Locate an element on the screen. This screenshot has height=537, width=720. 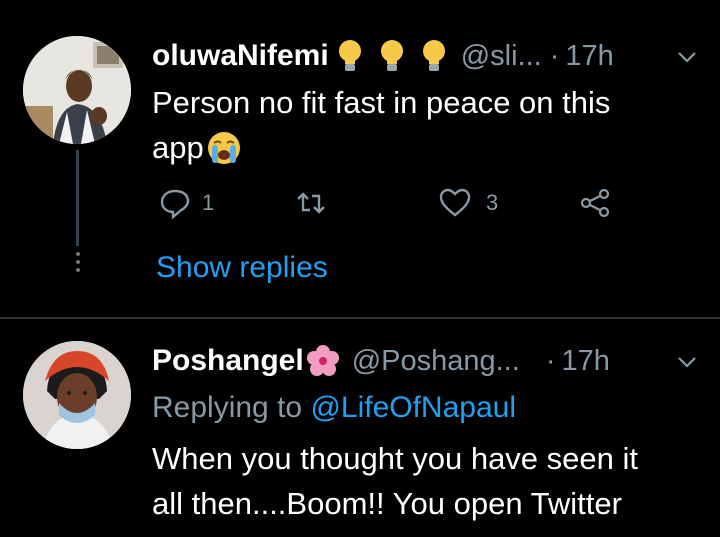
like-button: 3 is located at coordinates (468, 203).